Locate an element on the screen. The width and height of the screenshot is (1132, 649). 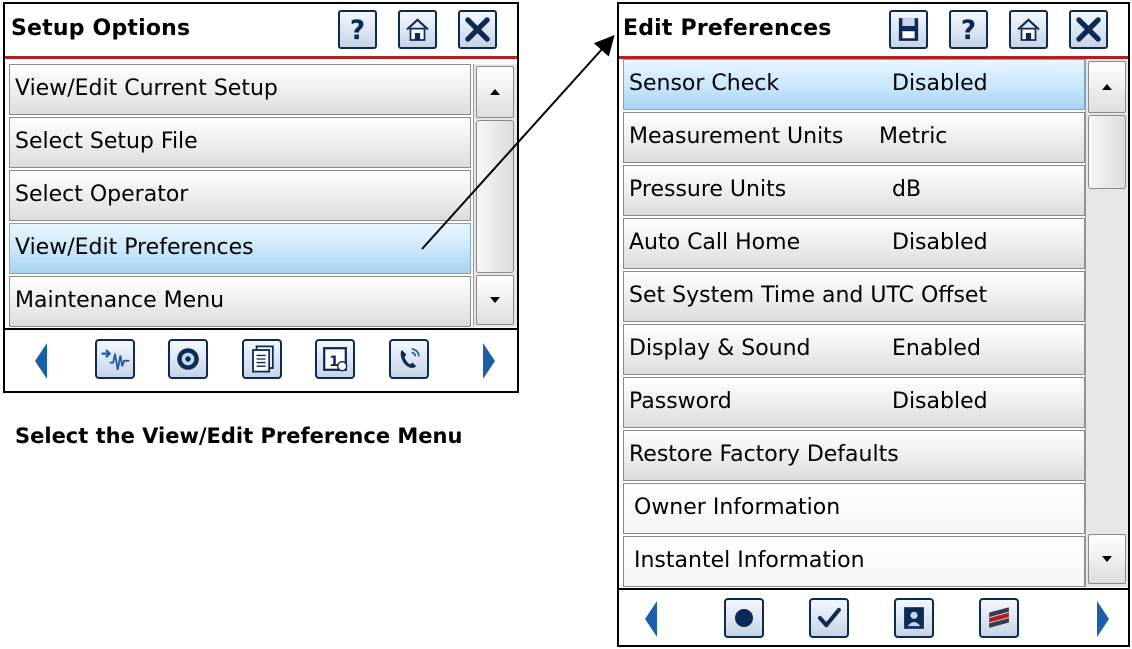
menu-item-maintenance-menu: Maintenance Menu is located at coordinates (240, 301).